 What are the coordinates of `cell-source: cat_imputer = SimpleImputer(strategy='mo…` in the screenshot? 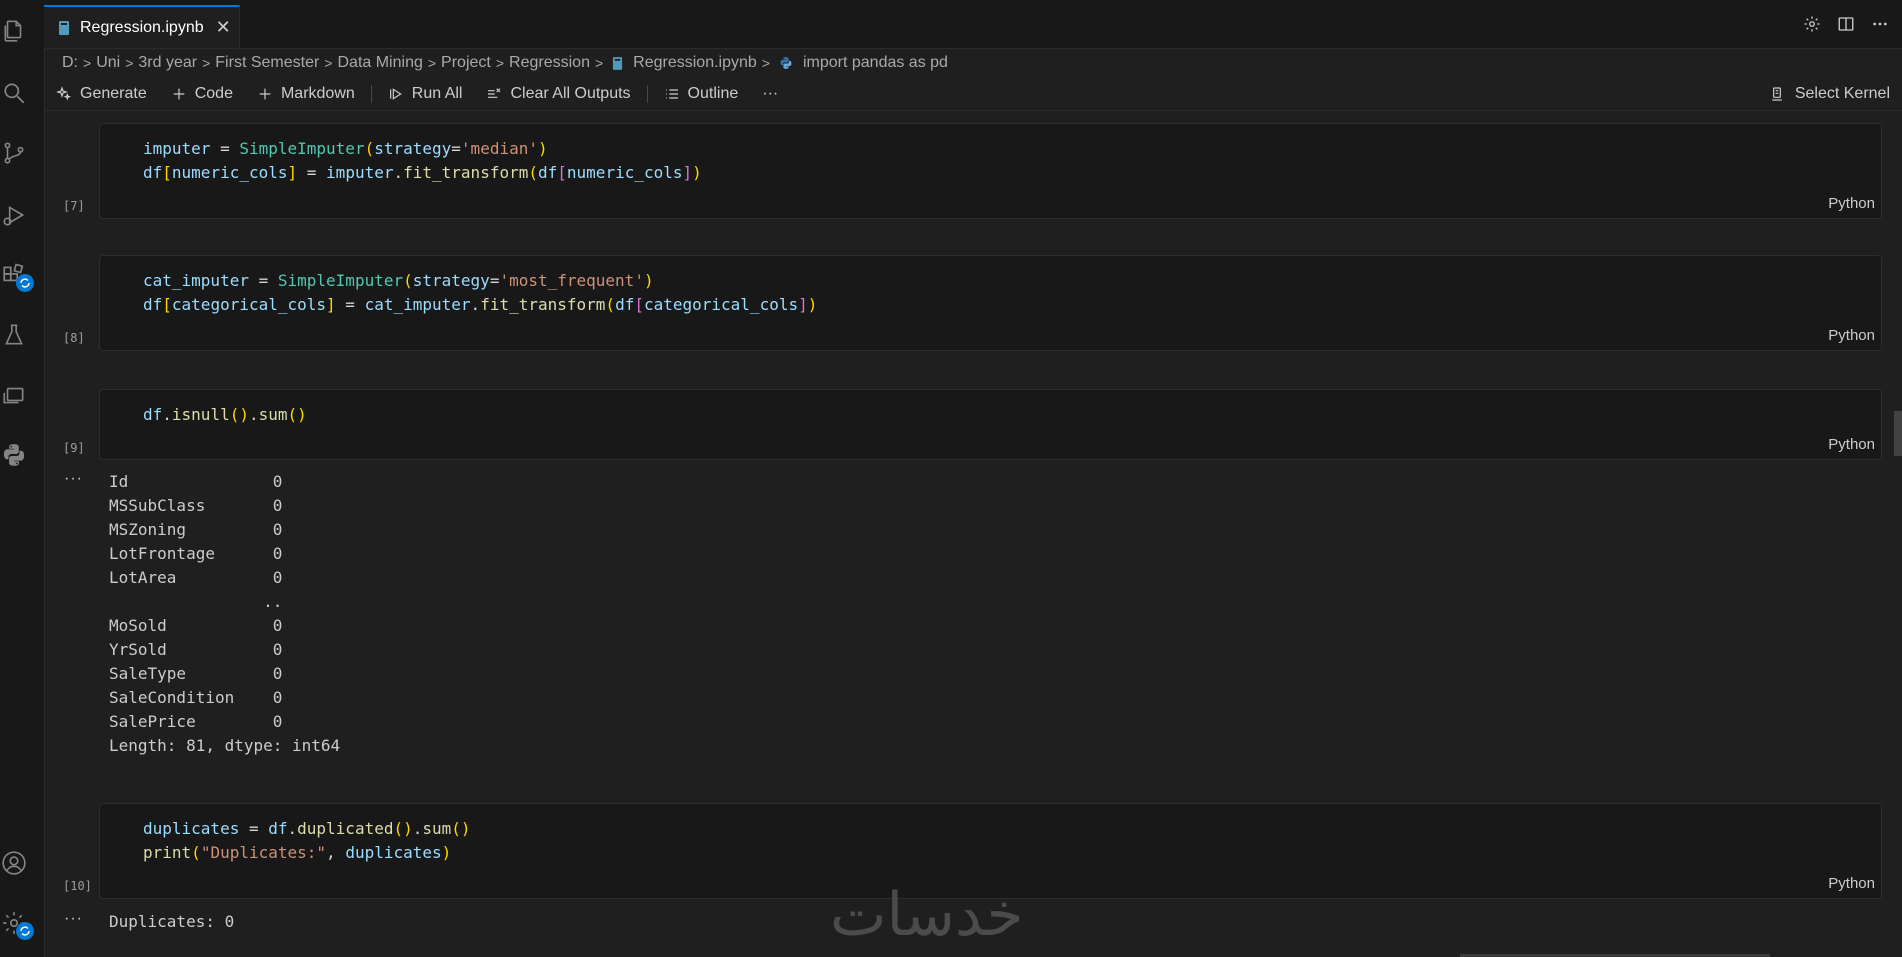 It's located at (990, 286).